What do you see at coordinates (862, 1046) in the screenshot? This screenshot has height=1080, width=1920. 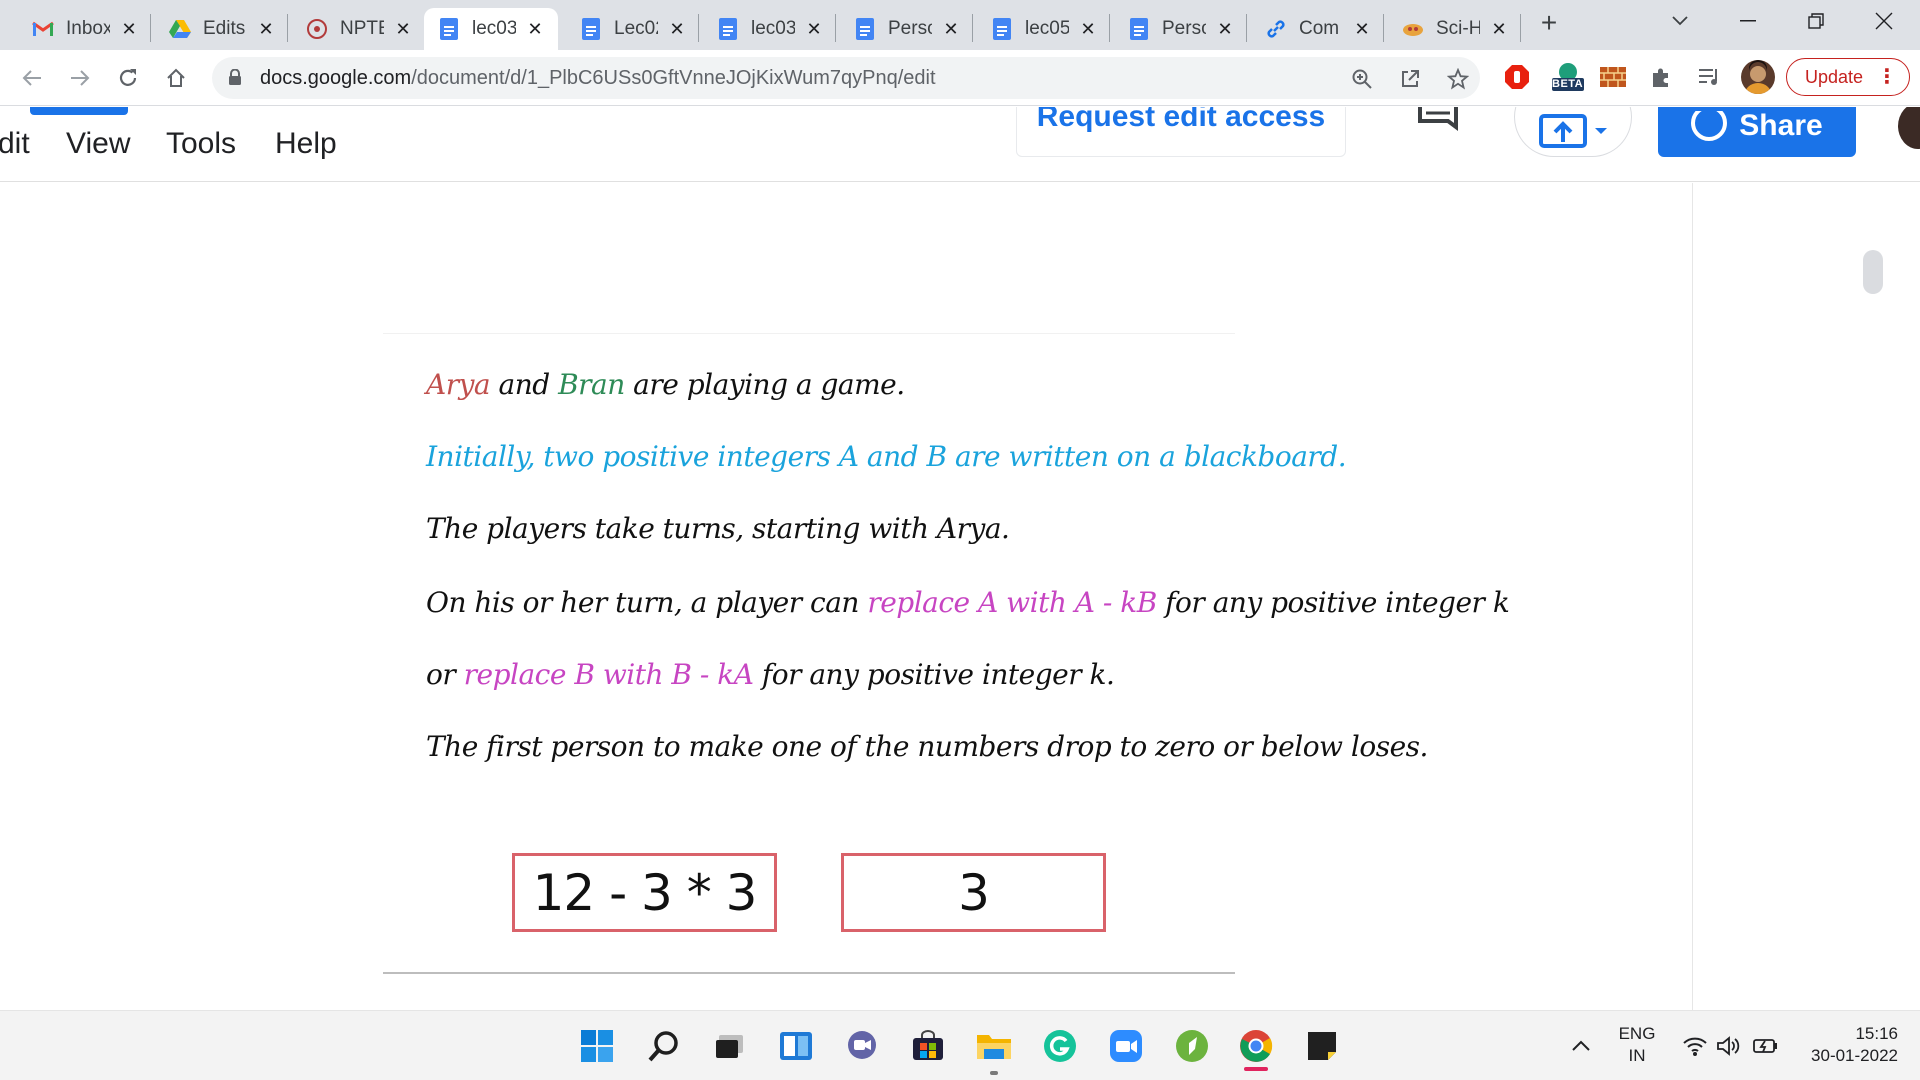 I see `chat-icon` at bounding box center [862, 1046].